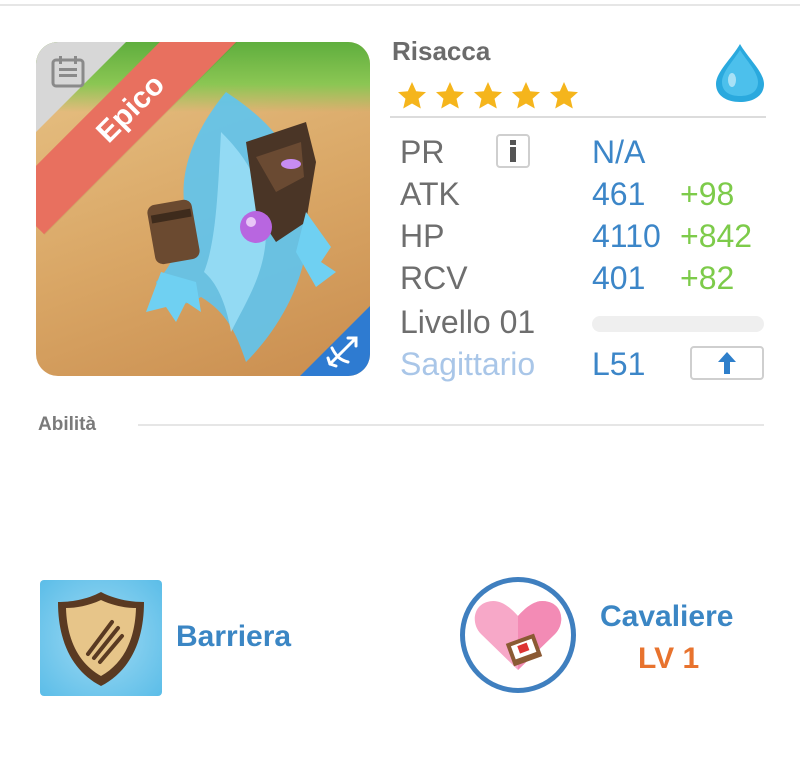  Describe the element at coordinates (451, 425) in the screenshot. I see `section-divider` at that location.